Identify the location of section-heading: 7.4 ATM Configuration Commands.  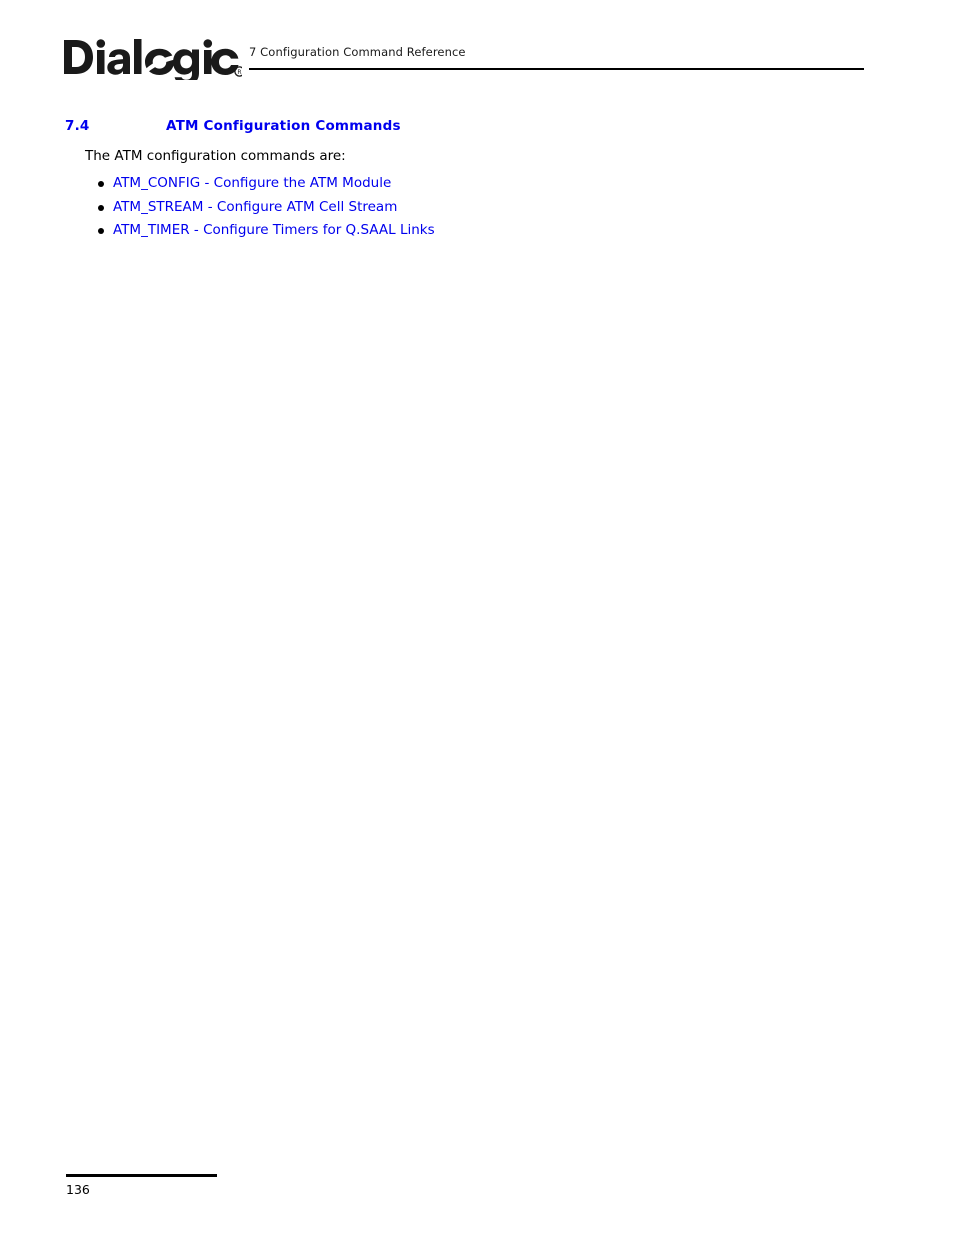
(477, 128).